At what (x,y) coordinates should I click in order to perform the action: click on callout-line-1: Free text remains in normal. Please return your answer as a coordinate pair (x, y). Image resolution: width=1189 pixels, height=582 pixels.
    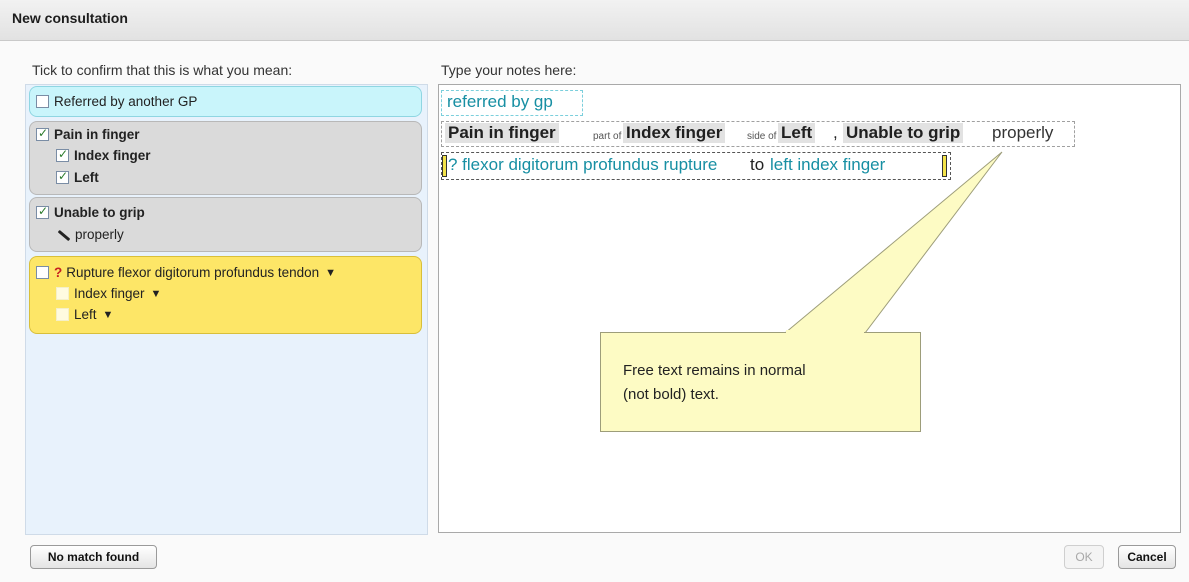
    Looking at the image, I should click on (714, 370).